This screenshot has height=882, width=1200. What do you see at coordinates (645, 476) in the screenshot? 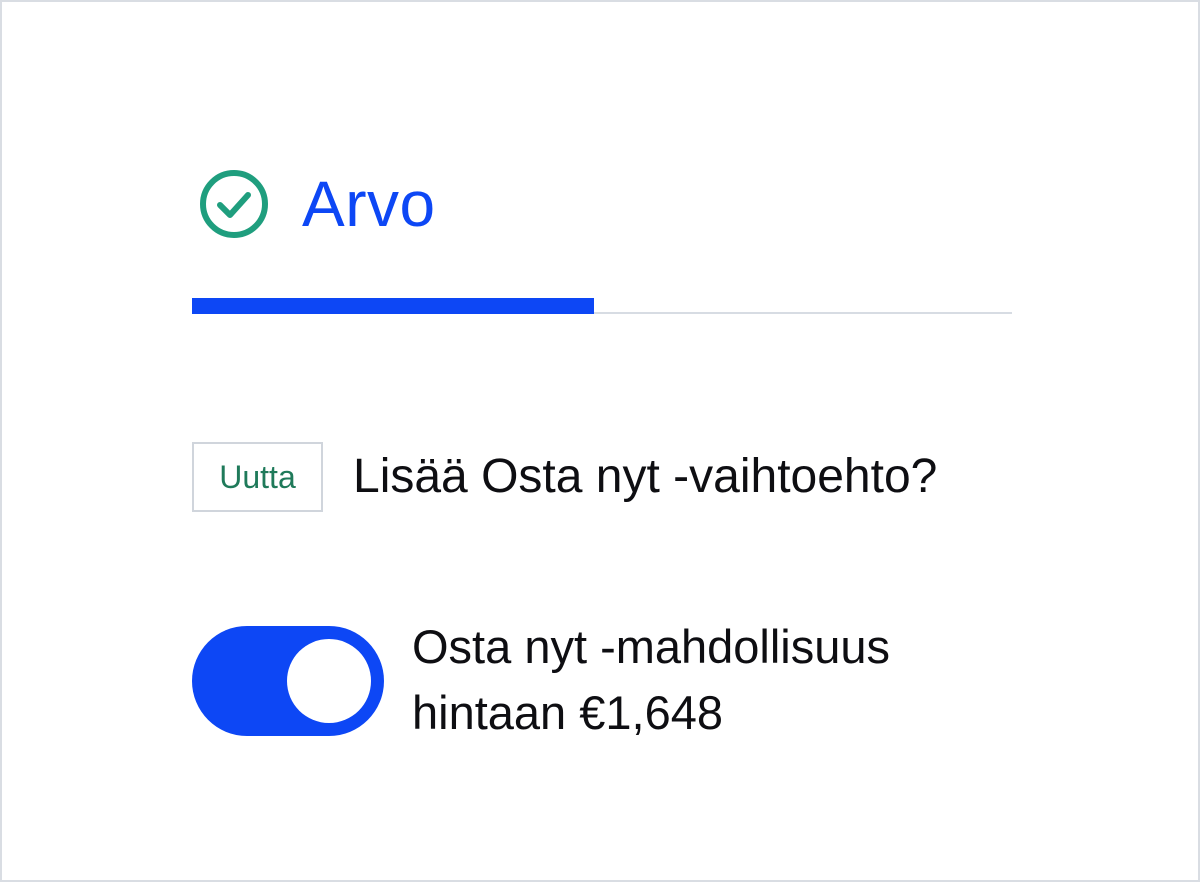
I see `question-text: Lisää Osta nyt -vaihtoehto?` at bounding box center [645, 476].